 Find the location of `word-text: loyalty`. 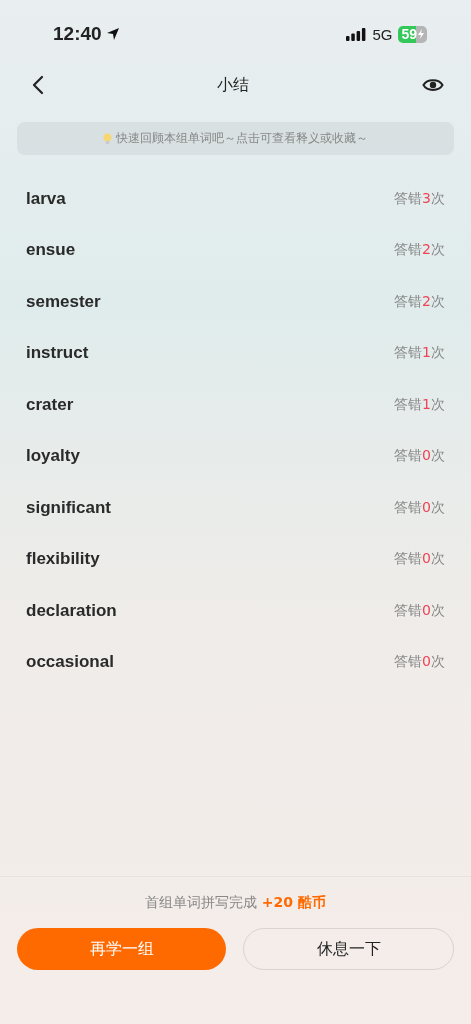

word-text: loyalty is located at coordinates (53, 456).